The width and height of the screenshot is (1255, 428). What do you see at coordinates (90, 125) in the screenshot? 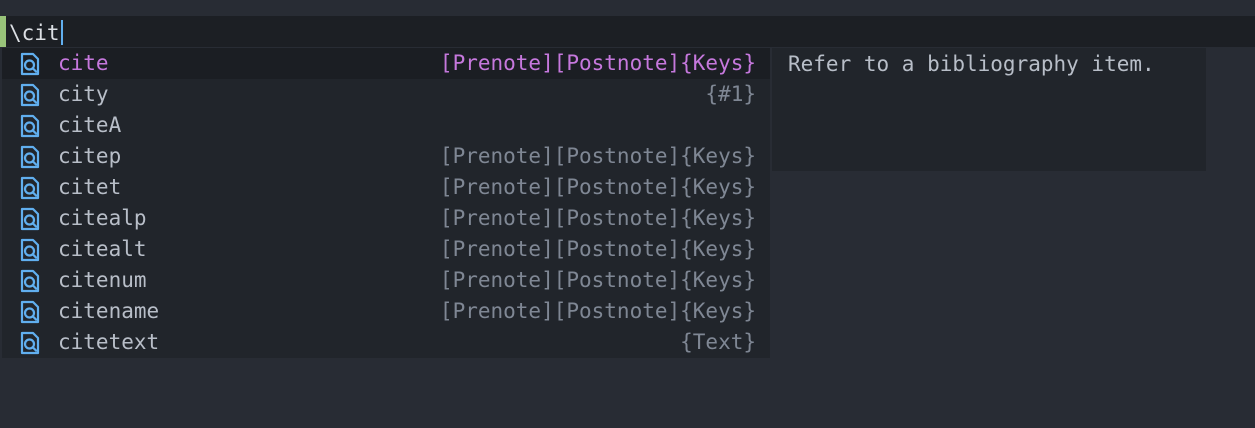
I see `completion-item-label: citeA` at bounding box center [90, 125].